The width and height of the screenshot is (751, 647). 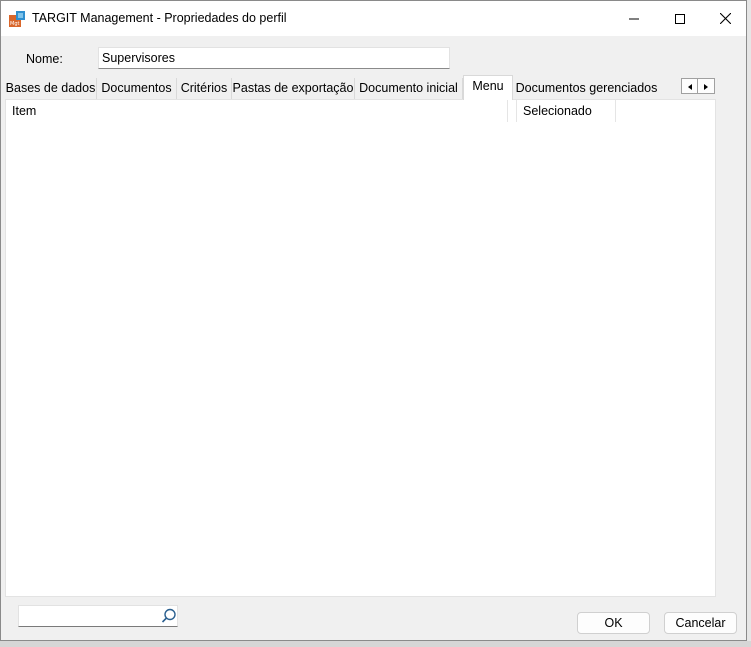 What do you see at coordinates (409, 88) in the screenshot?
I see `tab-documento-inicial: Documento inicial` at bounding box center [409, 88].